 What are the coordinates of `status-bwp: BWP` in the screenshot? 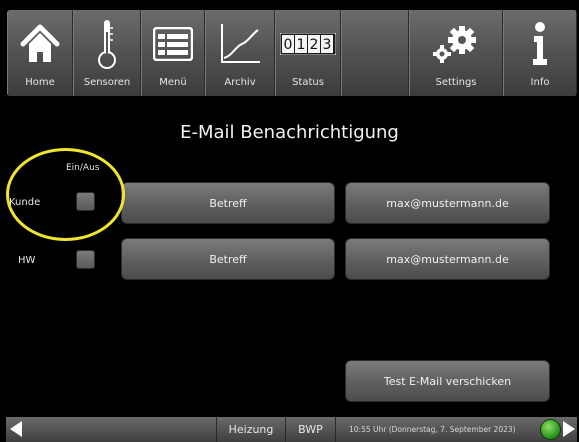 It's located at (311, 429).